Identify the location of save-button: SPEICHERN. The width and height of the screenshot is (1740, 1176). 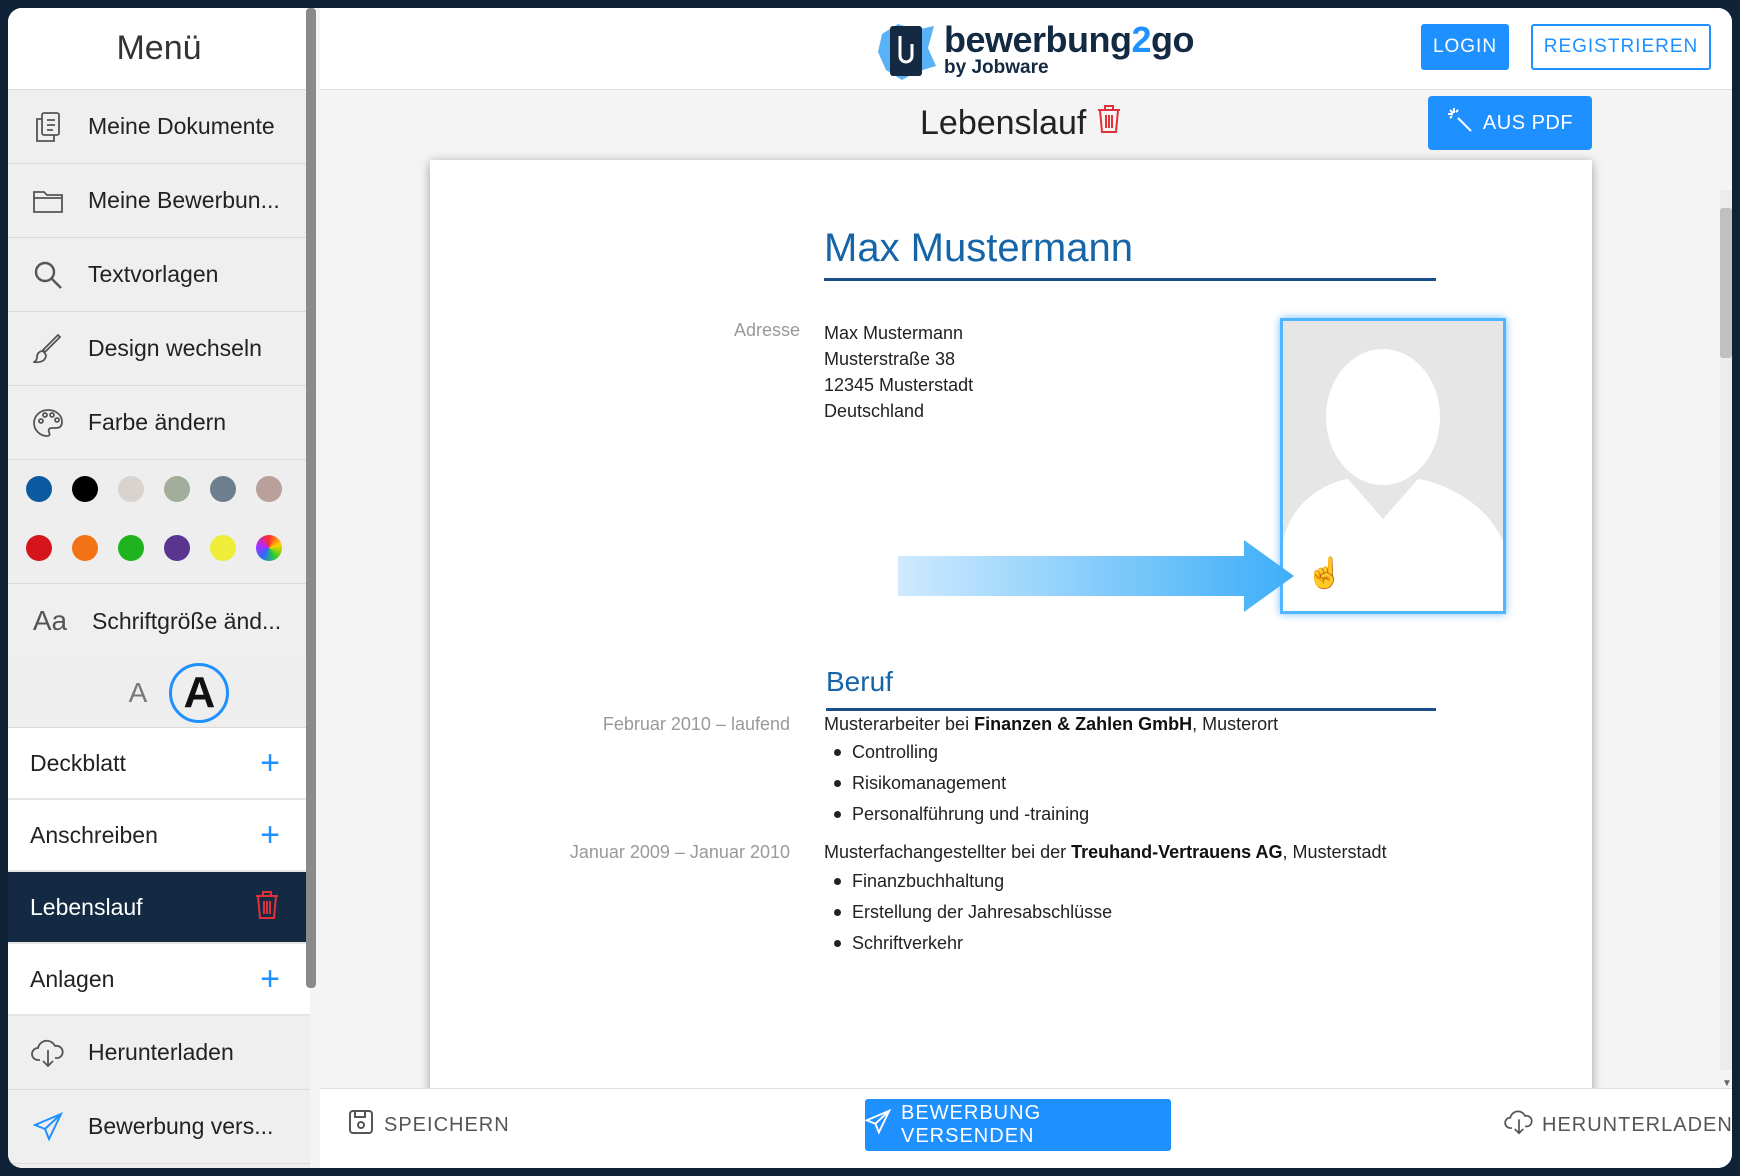
(429, 1125).